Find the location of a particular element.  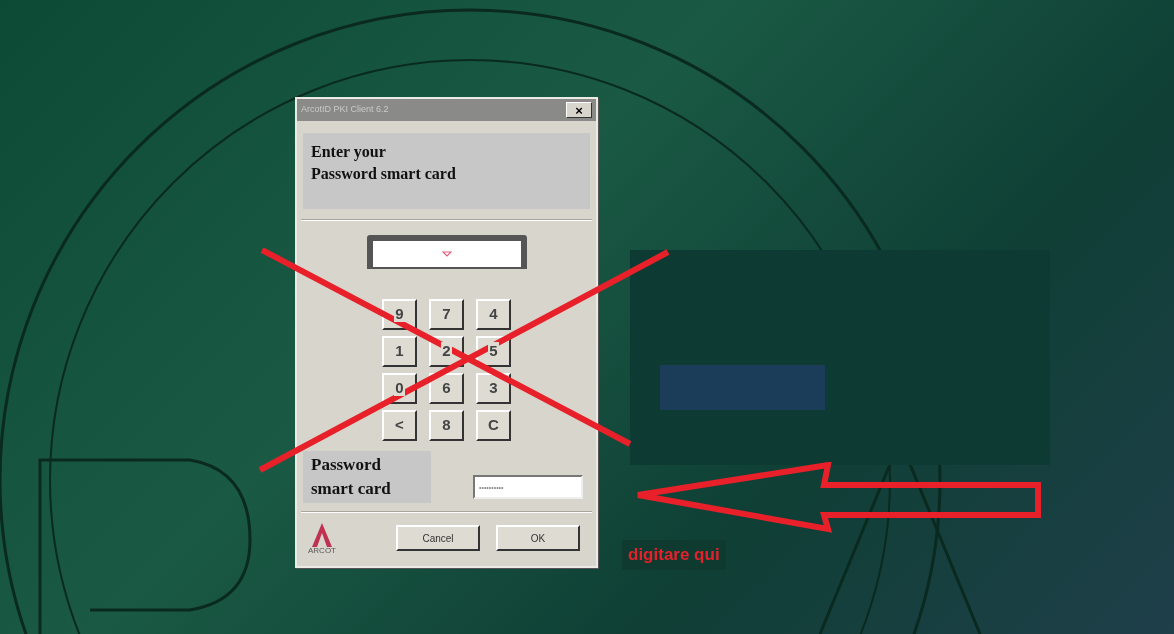

triangle-icon is located at coordinates (446, 254).